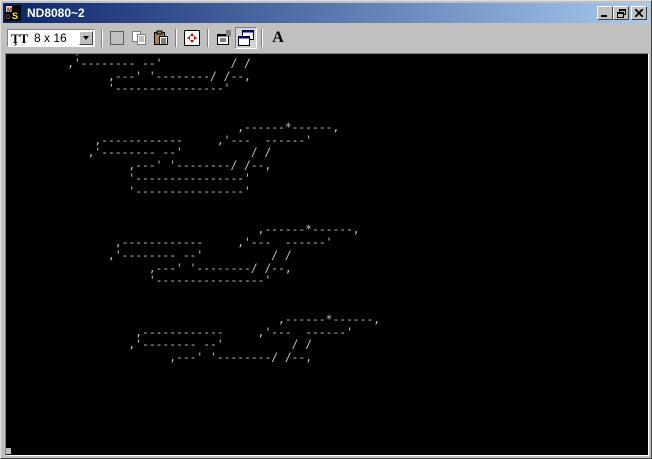 The height and width of the screenshot is (459, 652). I want to click on close-button, so click(639, 13).